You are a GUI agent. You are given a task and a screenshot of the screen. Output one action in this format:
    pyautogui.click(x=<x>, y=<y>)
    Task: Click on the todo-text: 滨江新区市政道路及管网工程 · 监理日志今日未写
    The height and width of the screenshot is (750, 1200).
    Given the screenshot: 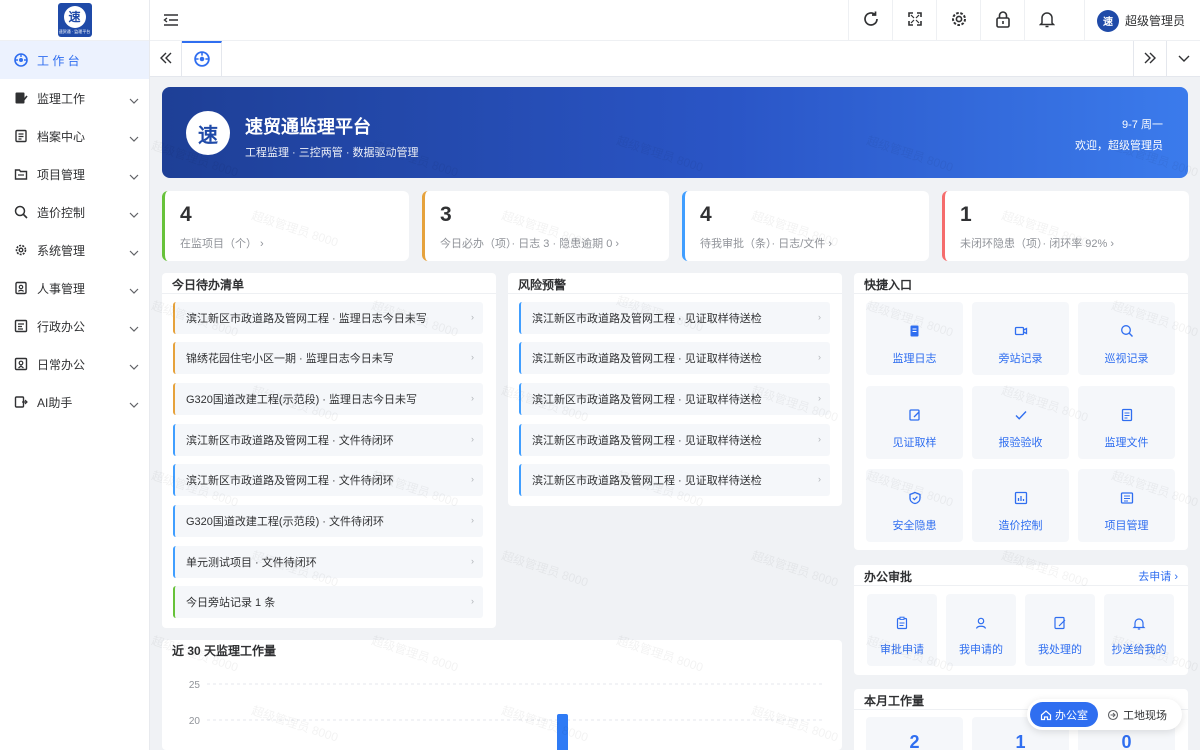 What is the action you would take?
    pyautogui.click(x=306, y=319)
    